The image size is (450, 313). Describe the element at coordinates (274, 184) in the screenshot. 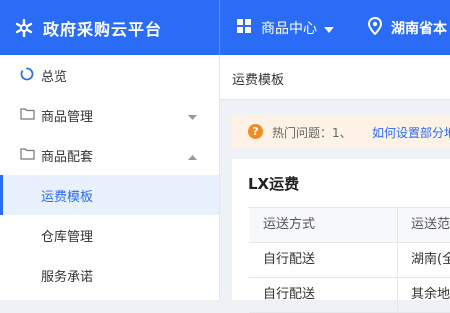

I see `template-title: LX运费` at that location.